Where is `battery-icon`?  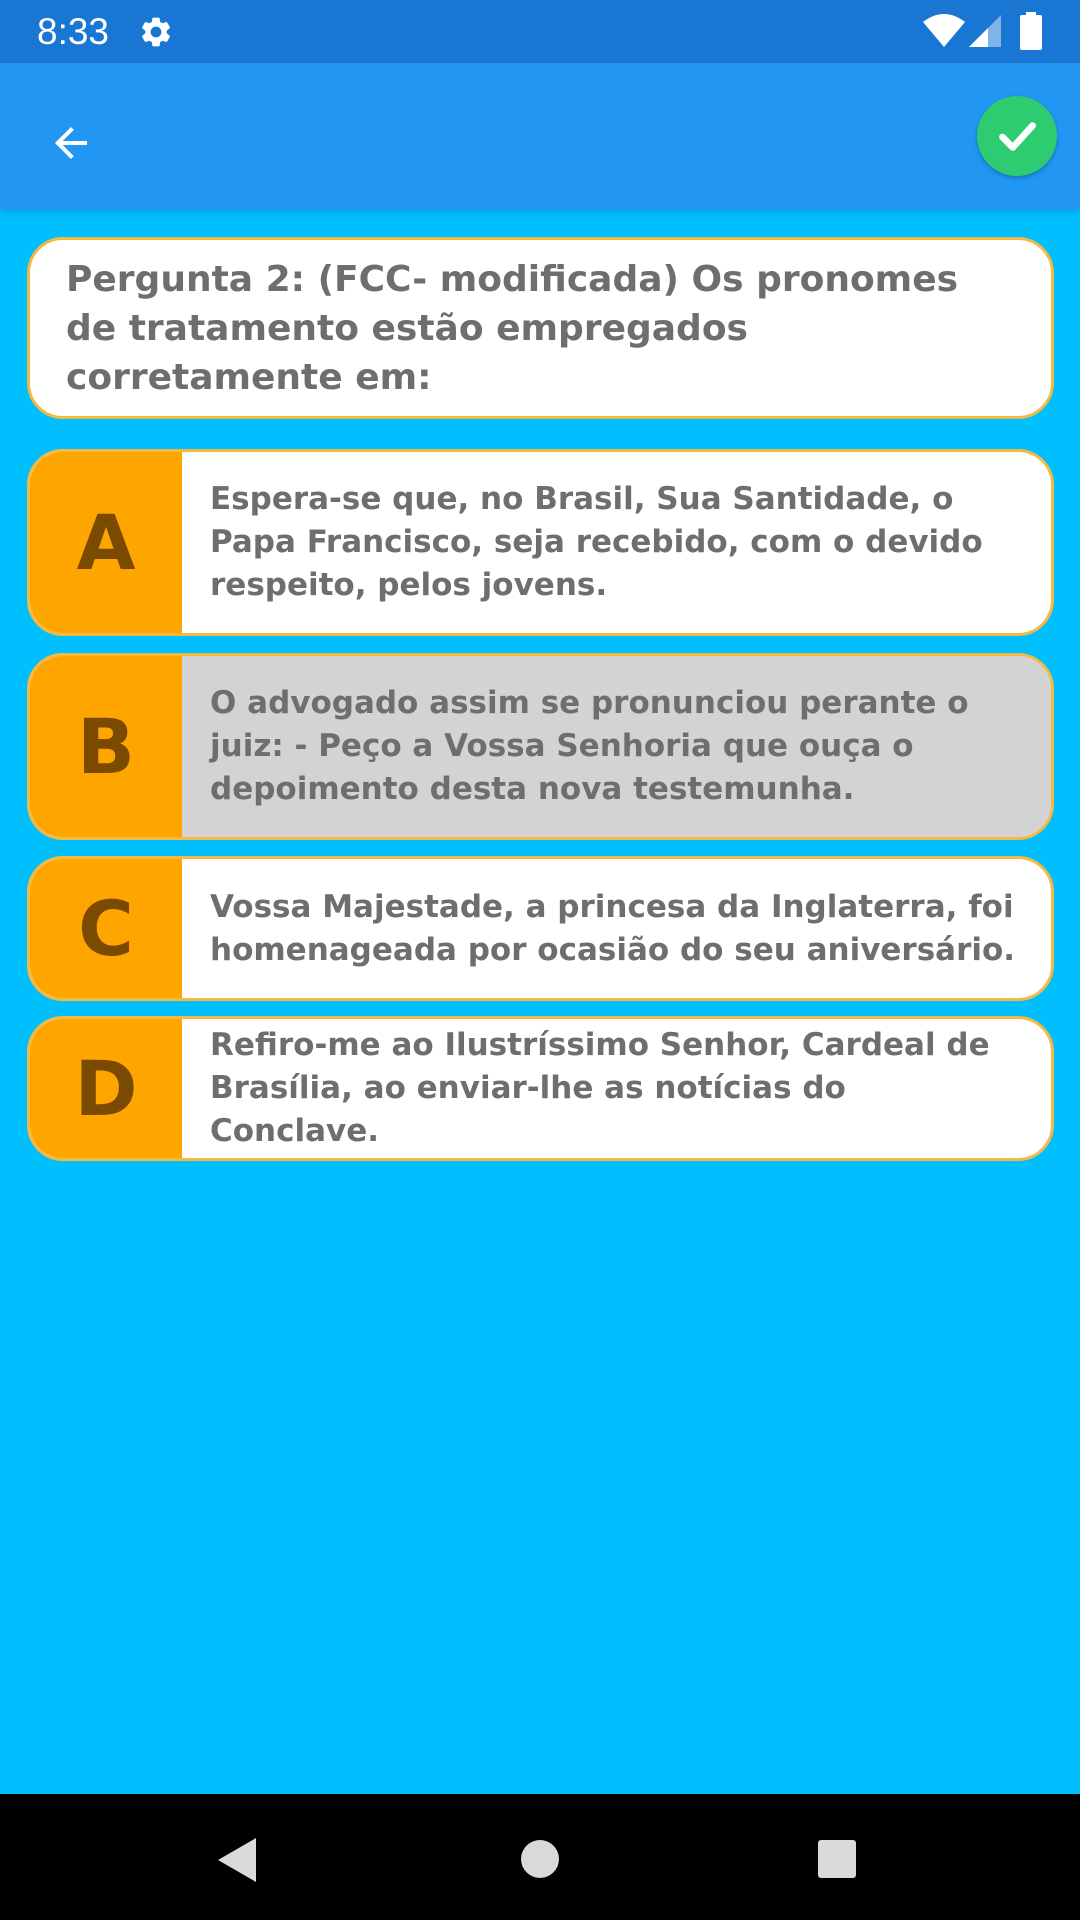 battery-icon is located at coordinates (1031, 31).